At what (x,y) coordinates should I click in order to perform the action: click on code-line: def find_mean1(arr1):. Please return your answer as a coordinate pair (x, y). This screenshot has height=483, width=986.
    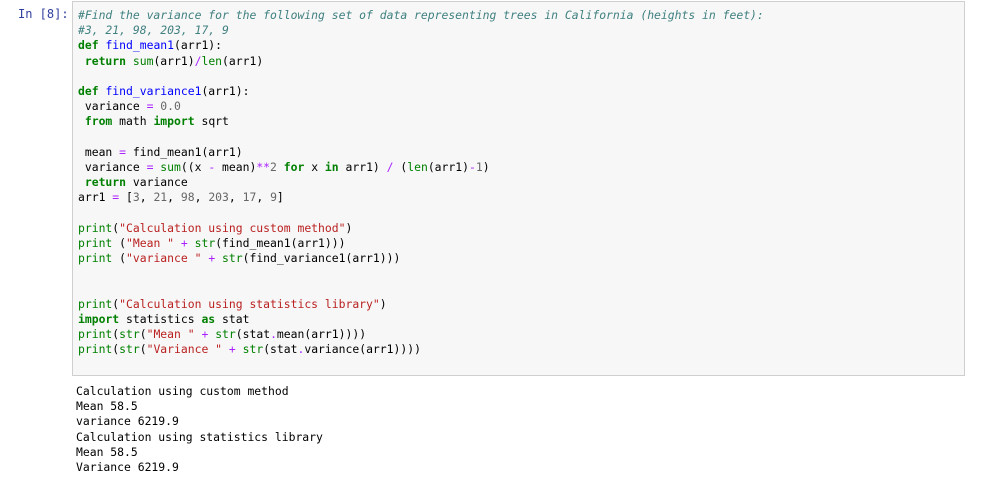
    Looking at the image, I should click on (518, 45).